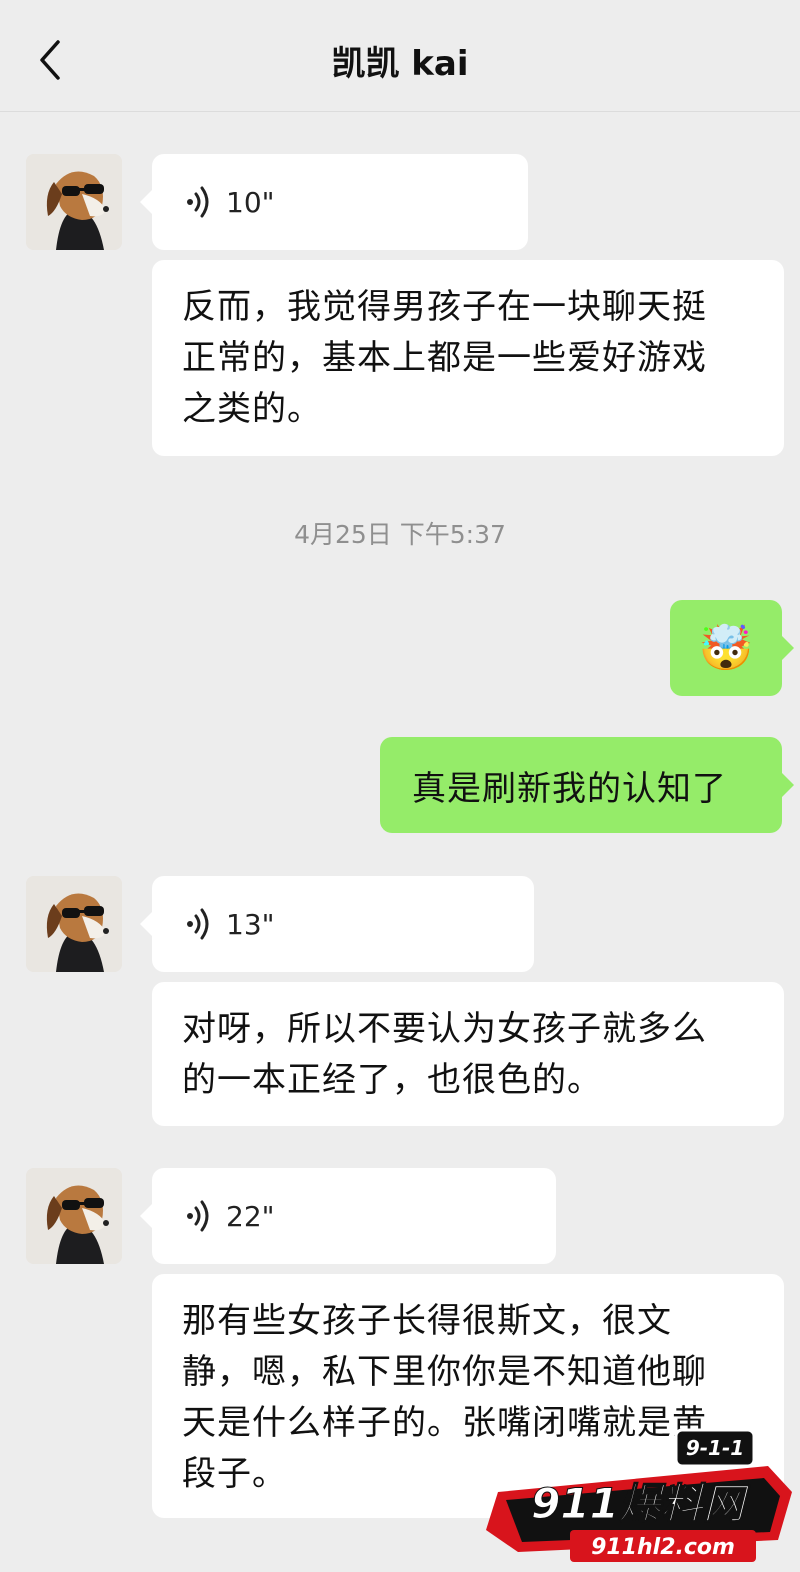 Image resolution: width=800 pixels, height=1572 pixels. Describe the element at coordinates (715, 1448) in the screenshot. I see `watermark-badge: 9-1-1` at that location.